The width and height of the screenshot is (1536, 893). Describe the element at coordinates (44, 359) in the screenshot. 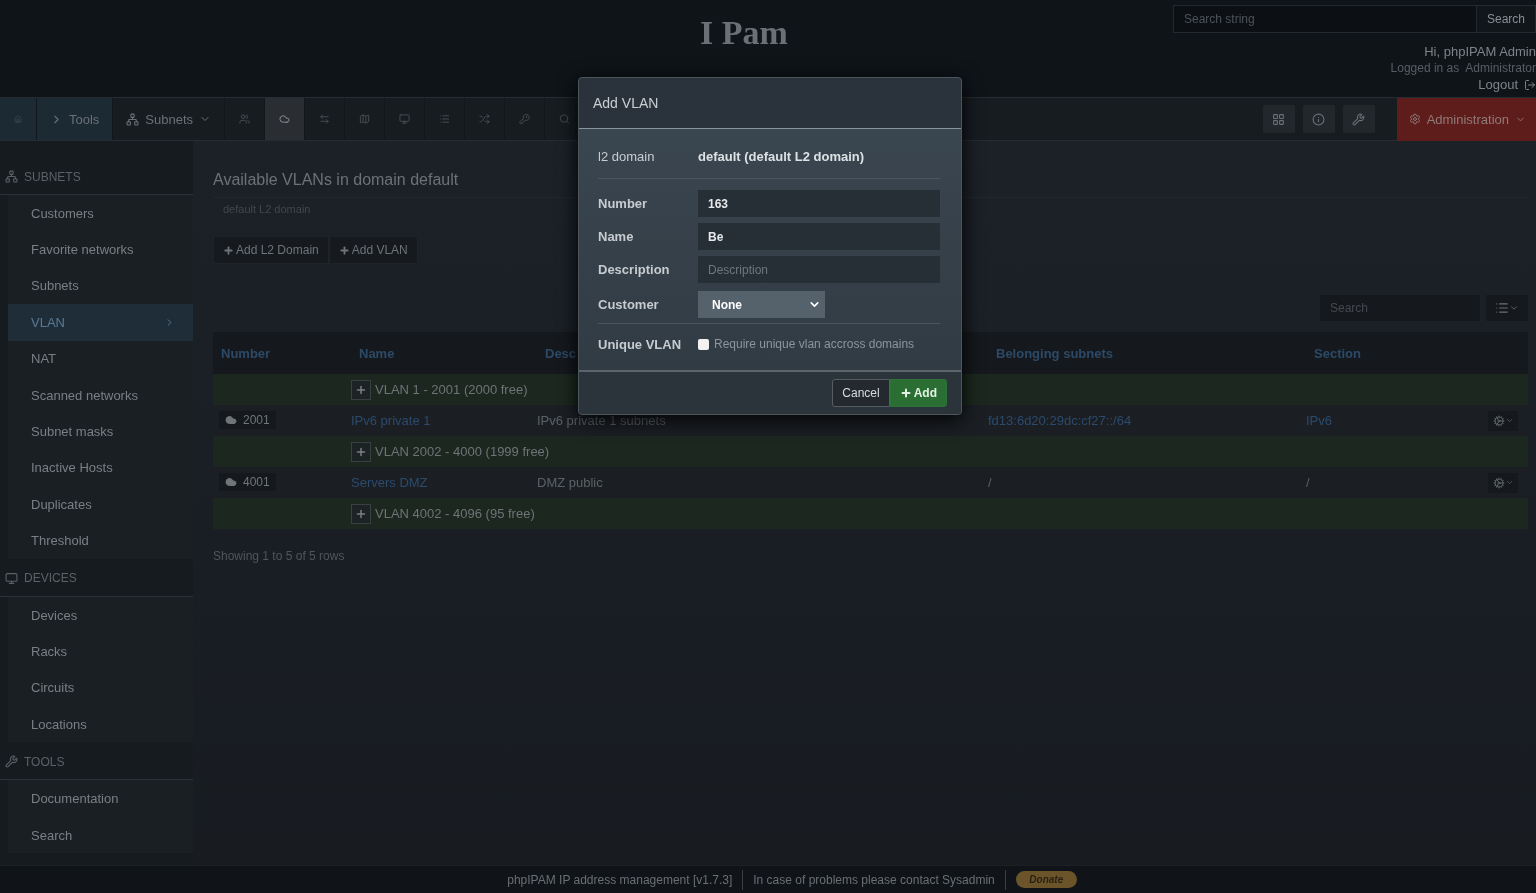

I see `item-label: NAT` at that location.